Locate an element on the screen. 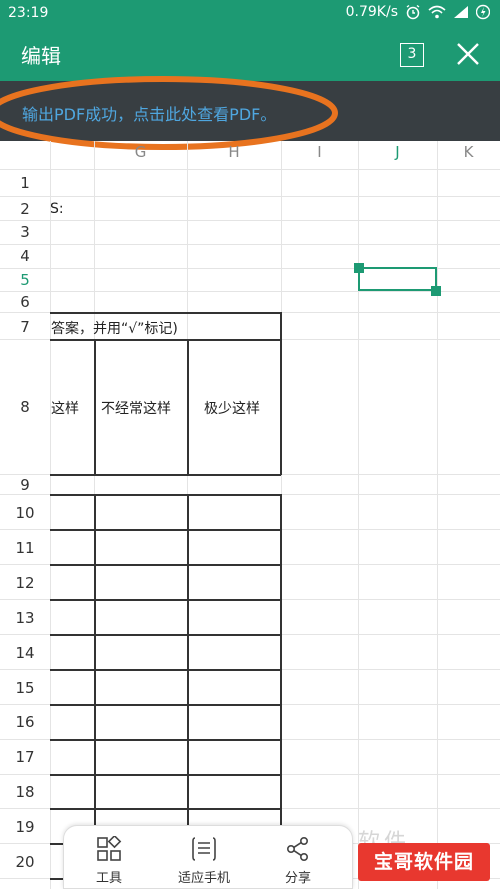 The height and width of the screenshot is (889, 500). share-icon is located at coordinates (297, 848).